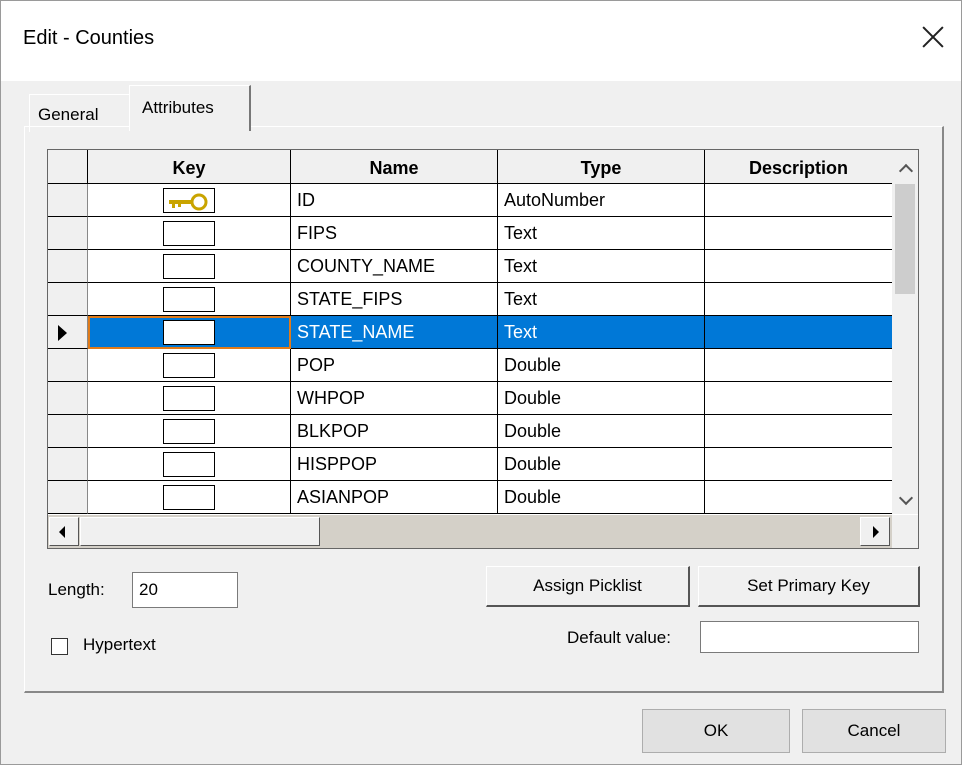  Describe the element at coordinates (394, 200) in the screenshot. I see `name-cell: ID` at that location.